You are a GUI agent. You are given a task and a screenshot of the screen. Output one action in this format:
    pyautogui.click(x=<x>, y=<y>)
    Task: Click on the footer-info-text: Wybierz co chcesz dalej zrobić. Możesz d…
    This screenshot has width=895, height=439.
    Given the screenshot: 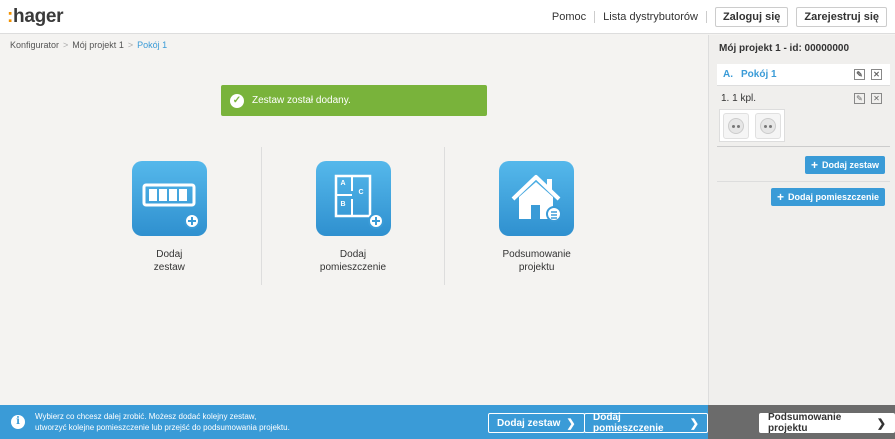 What is the action you would take?
    pyautogui.click(x=162, y=422)
    